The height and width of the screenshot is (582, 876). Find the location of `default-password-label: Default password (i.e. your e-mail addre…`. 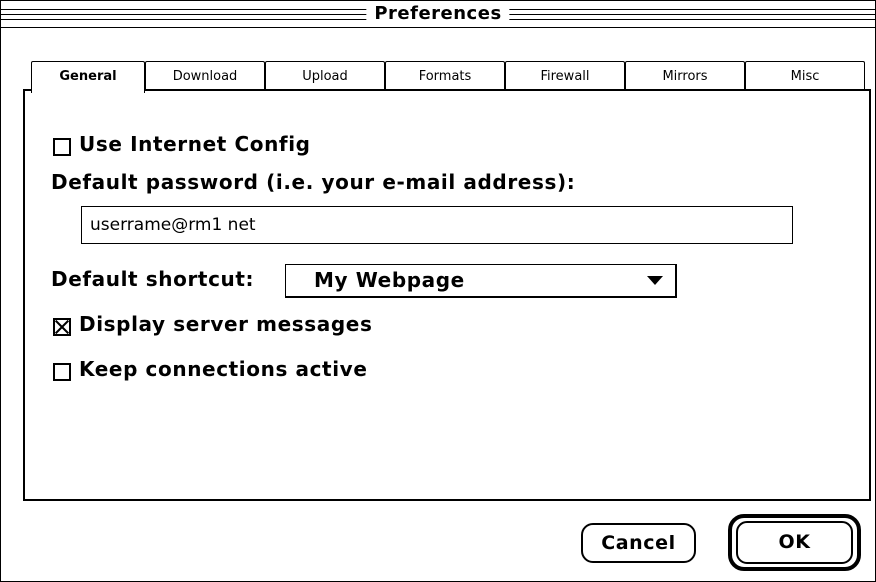

default-password-label: Default password (i.e. your e-mail addre… is located at coordinates (313, 182).